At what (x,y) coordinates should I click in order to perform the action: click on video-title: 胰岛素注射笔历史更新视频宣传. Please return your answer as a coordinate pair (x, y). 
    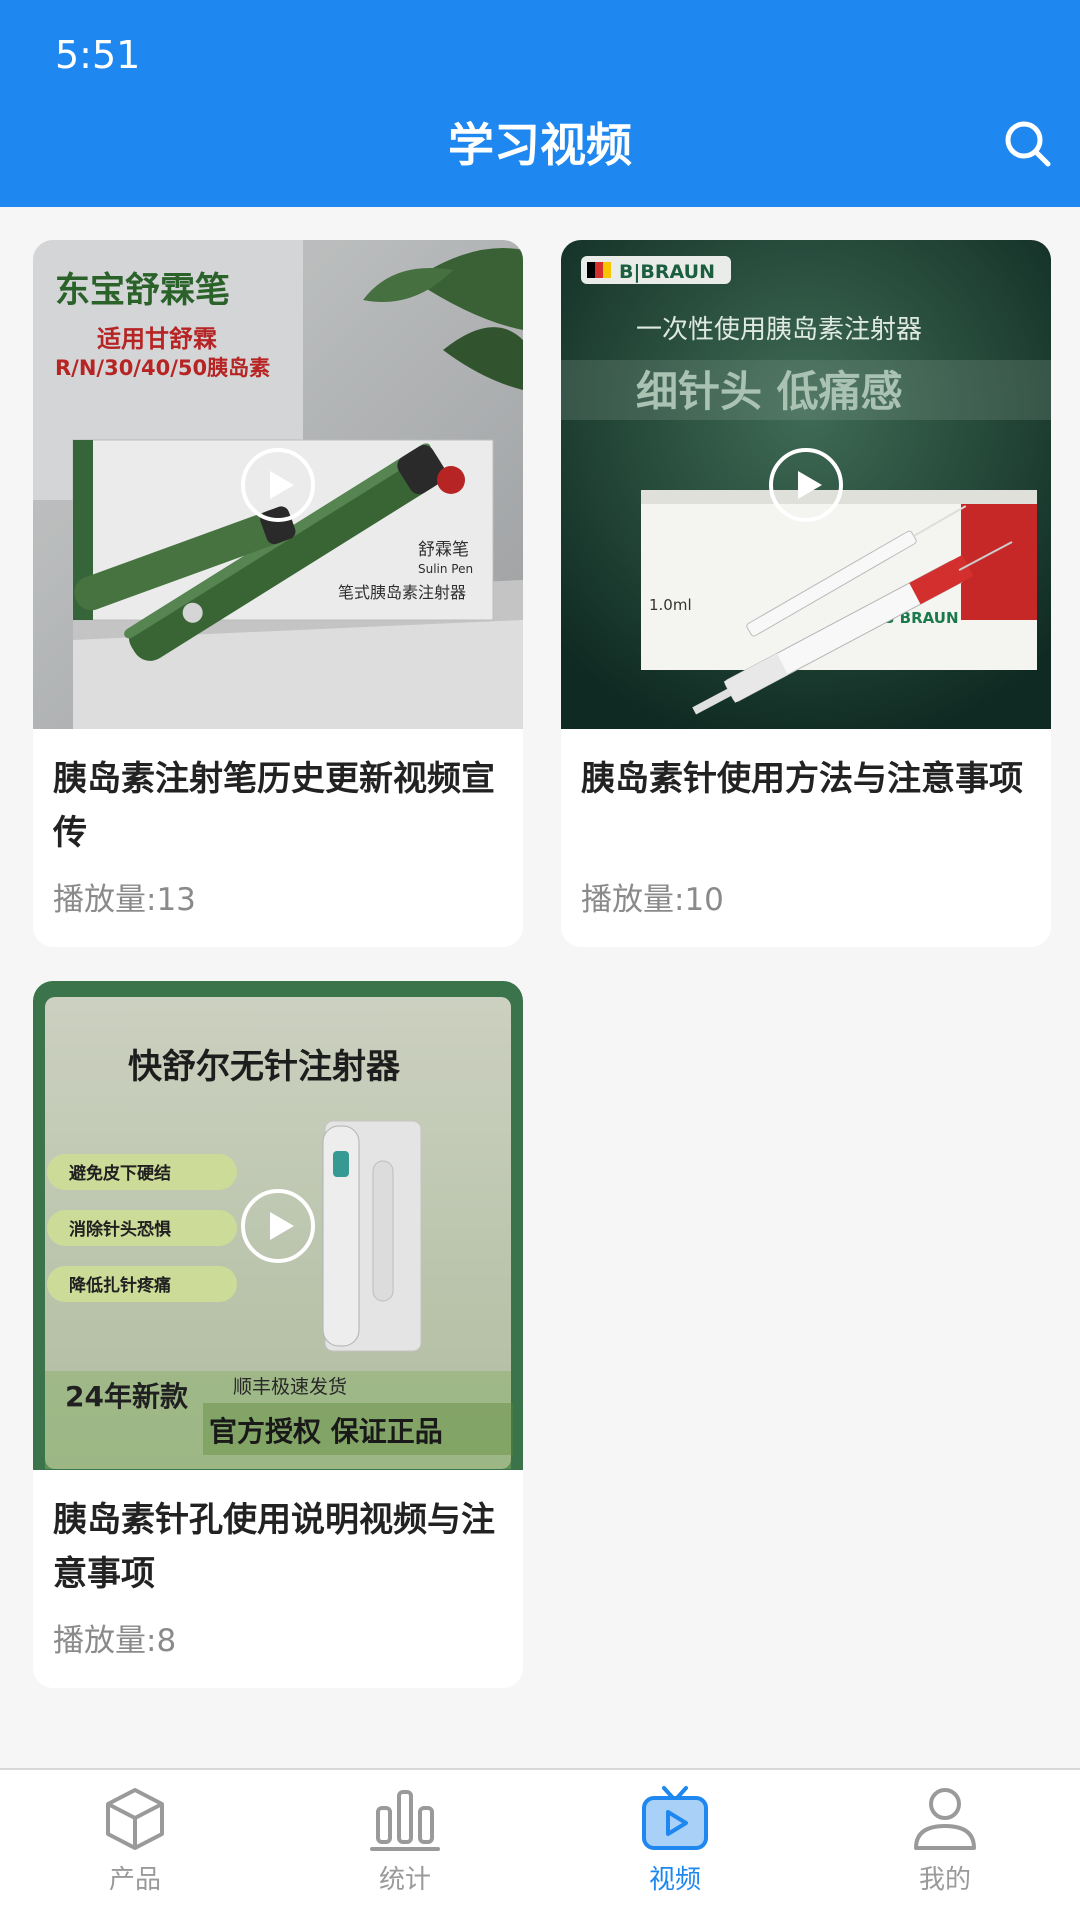
    Looking at the image, I should click on (280, 806).